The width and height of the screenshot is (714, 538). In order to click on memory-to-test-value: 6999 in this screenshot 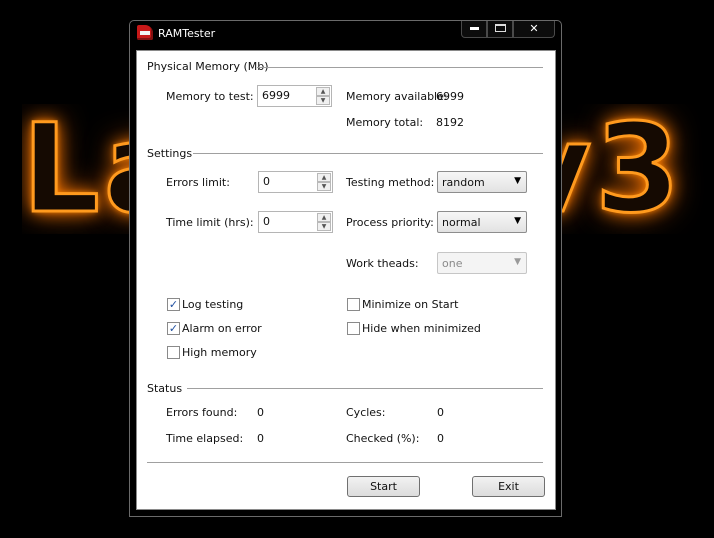, I will do `click(276, 95)`.